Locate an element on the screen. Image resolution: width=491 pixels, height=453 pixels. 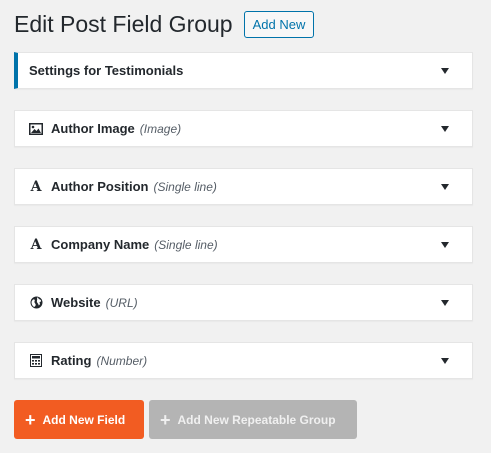
panel-title: Author Image is located at coordinates (93, 128).